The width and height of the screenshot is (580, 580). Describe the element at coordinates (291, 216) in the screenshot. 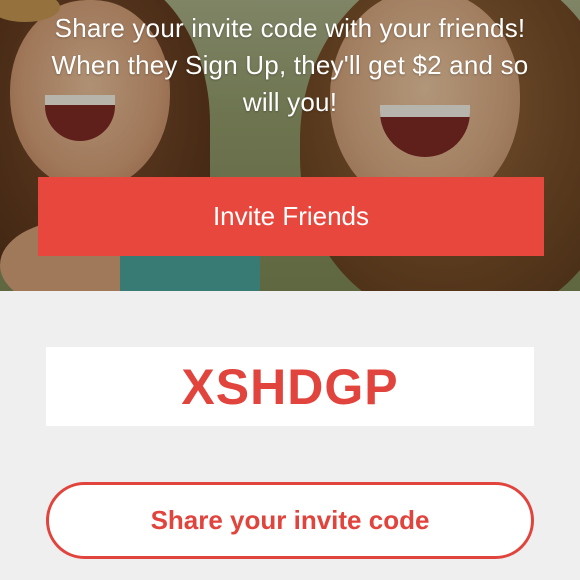

I see `invite-friends-button: Invite Friends` at that location.